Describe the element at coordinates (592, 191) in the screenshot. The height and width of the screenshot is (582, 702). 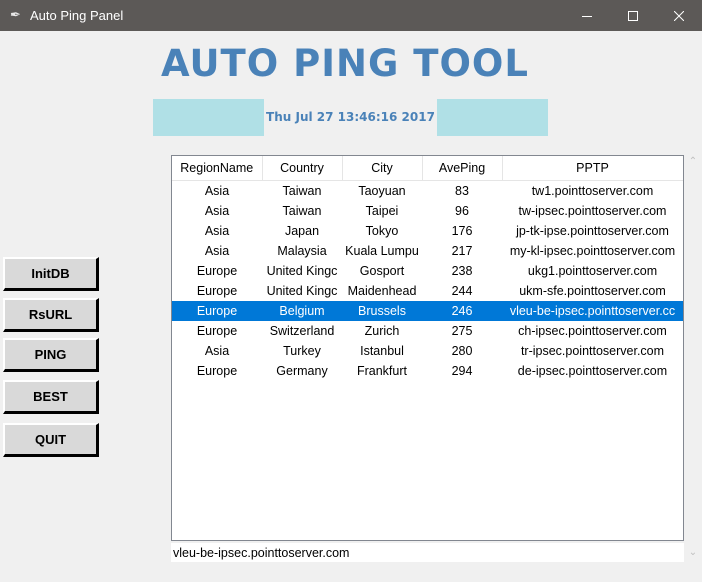
I see `cell-pptp: tw1.pointtoserver.com` at that location.